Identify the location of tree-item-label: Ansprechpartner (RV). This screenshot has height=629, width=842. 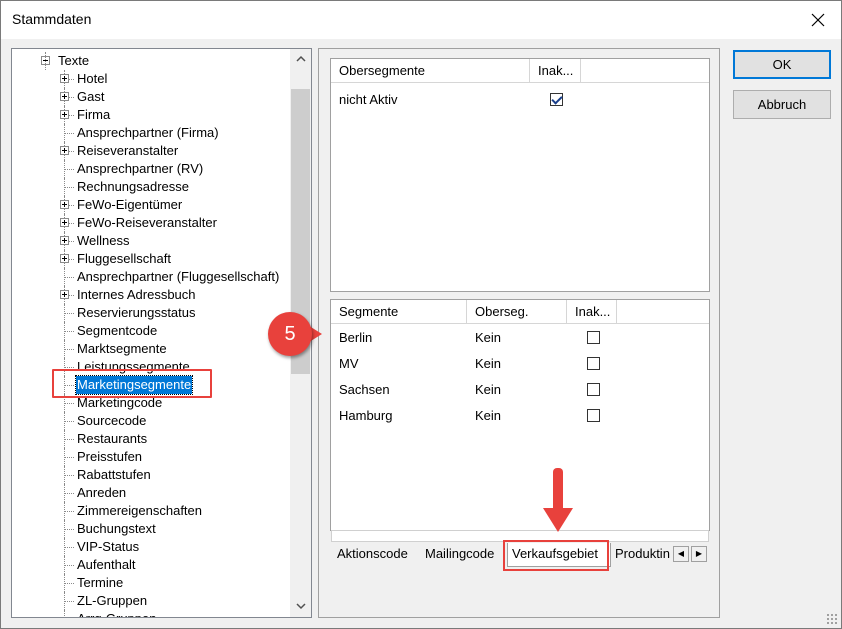
(140, 168).